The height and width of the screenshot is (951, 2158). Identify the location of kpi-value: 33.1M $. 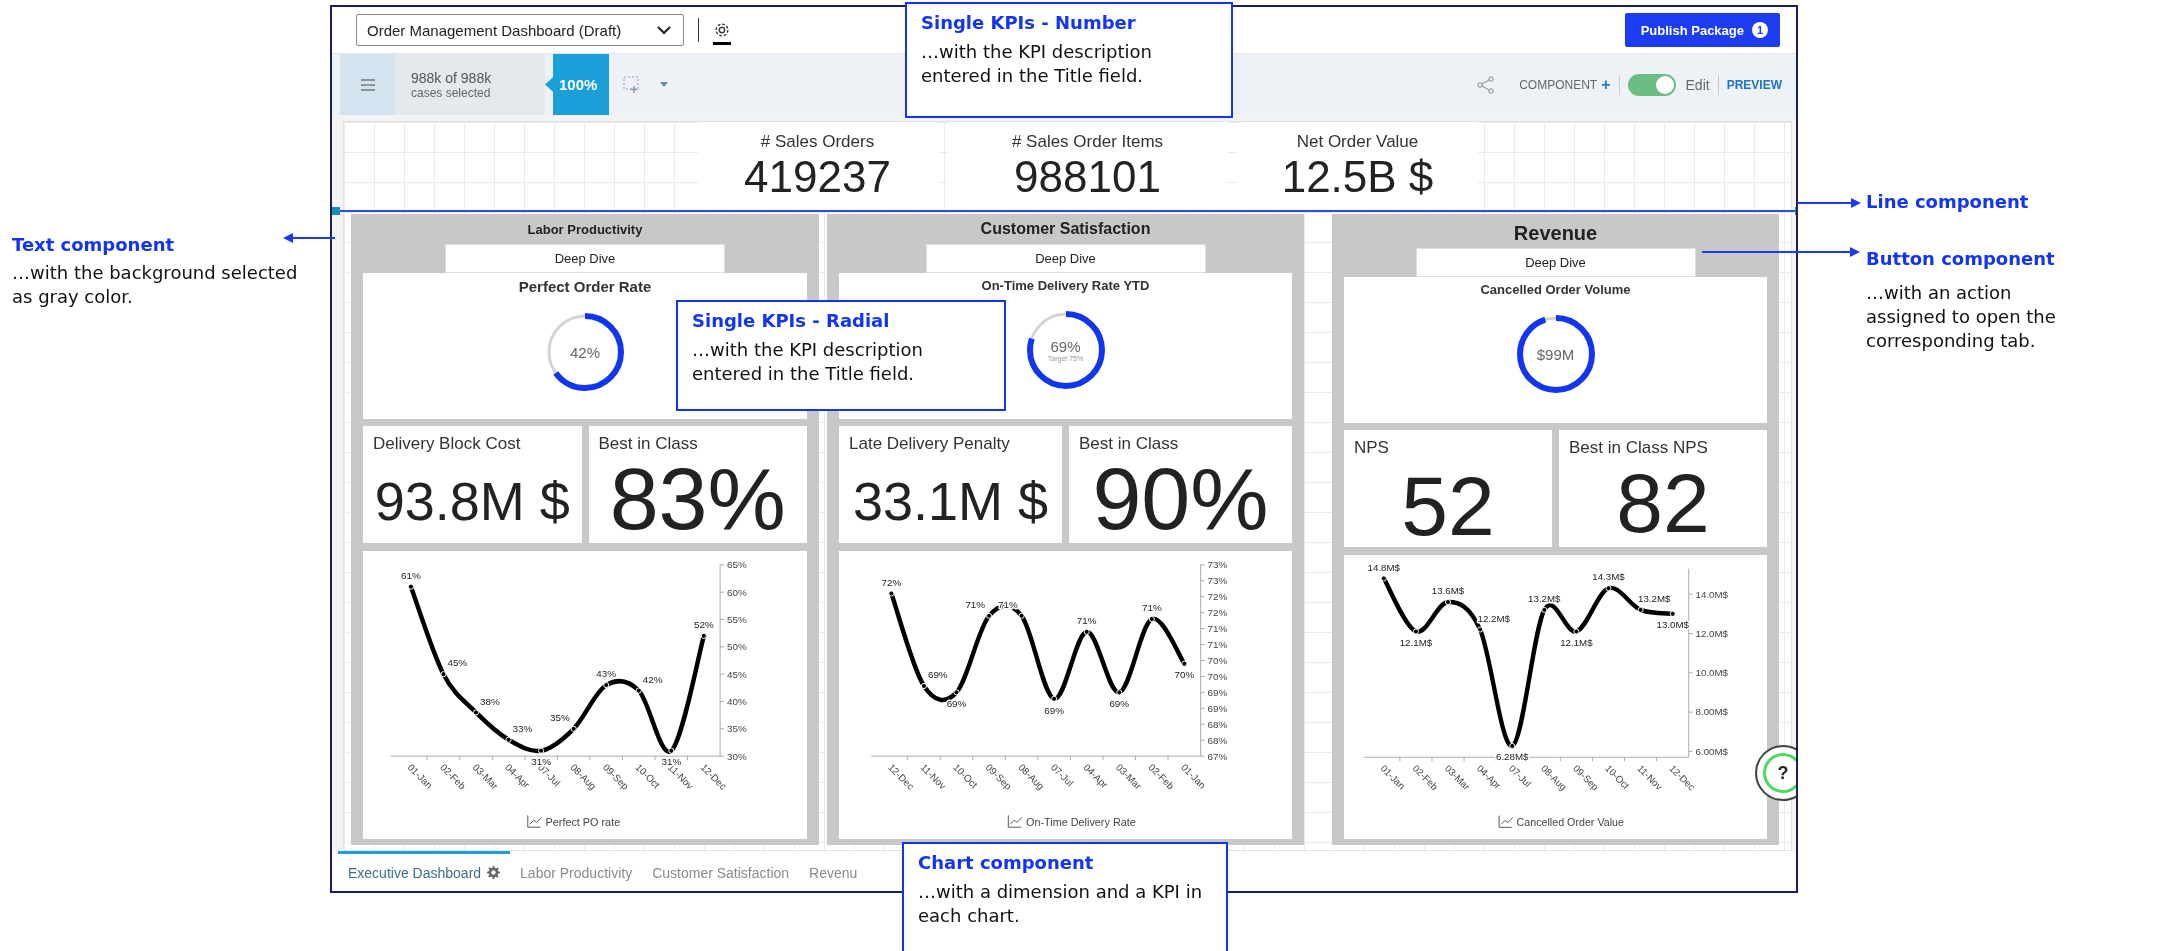
(950, 500).